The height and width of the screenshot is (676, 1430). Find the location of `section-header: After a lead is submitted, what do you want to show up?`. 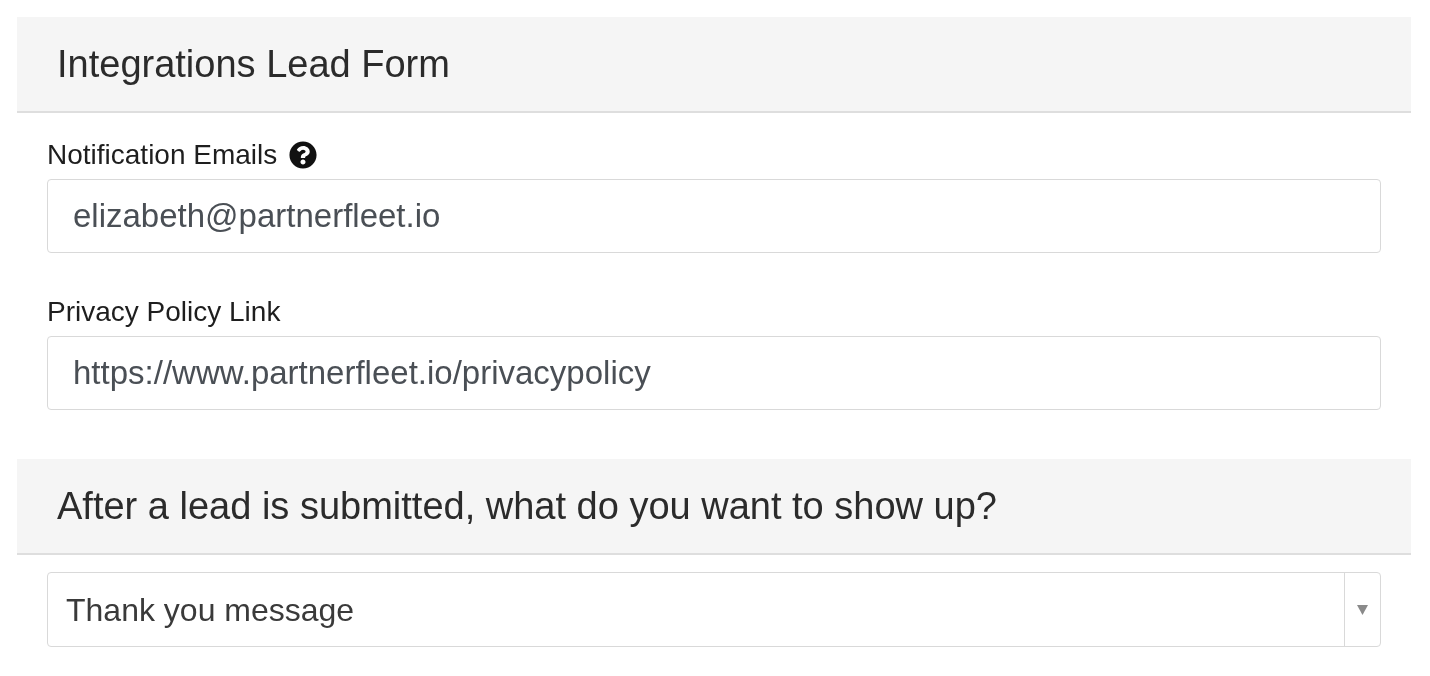

section-header: After a lead is submitted, what do you want to show up? is located at coordinates (714, 507).